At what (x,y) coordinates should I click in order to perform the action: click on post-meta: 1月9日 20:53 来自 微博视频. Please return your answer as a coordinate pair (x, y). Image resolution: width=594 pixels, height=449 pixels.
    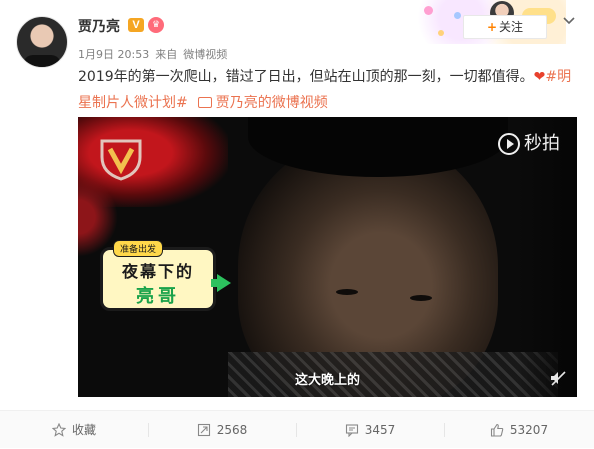
    Looking at the image, I should click on (155, 54).